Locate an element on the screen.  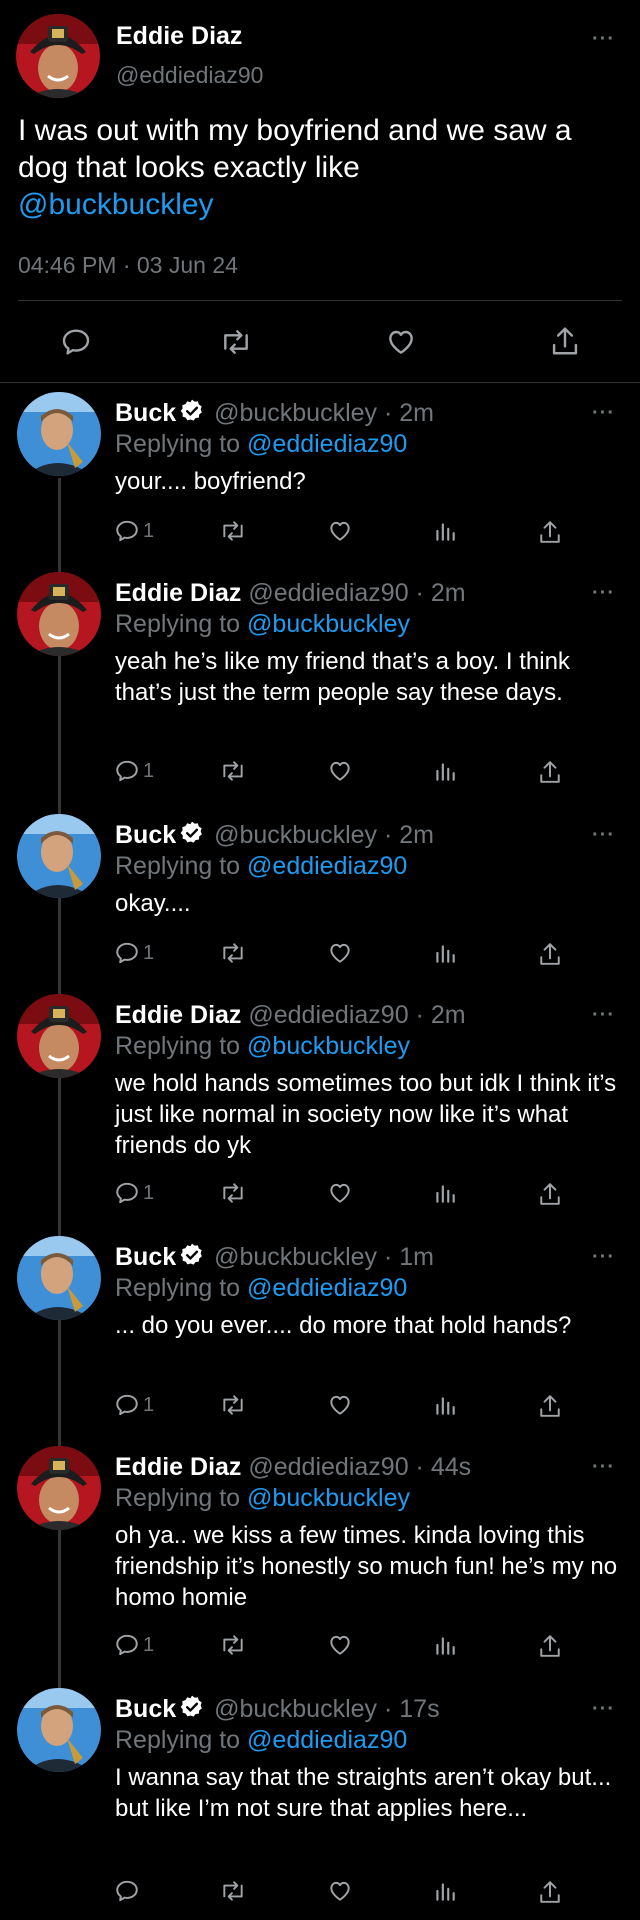
replying-label: Replying to is located at coordinates (181, 1498).